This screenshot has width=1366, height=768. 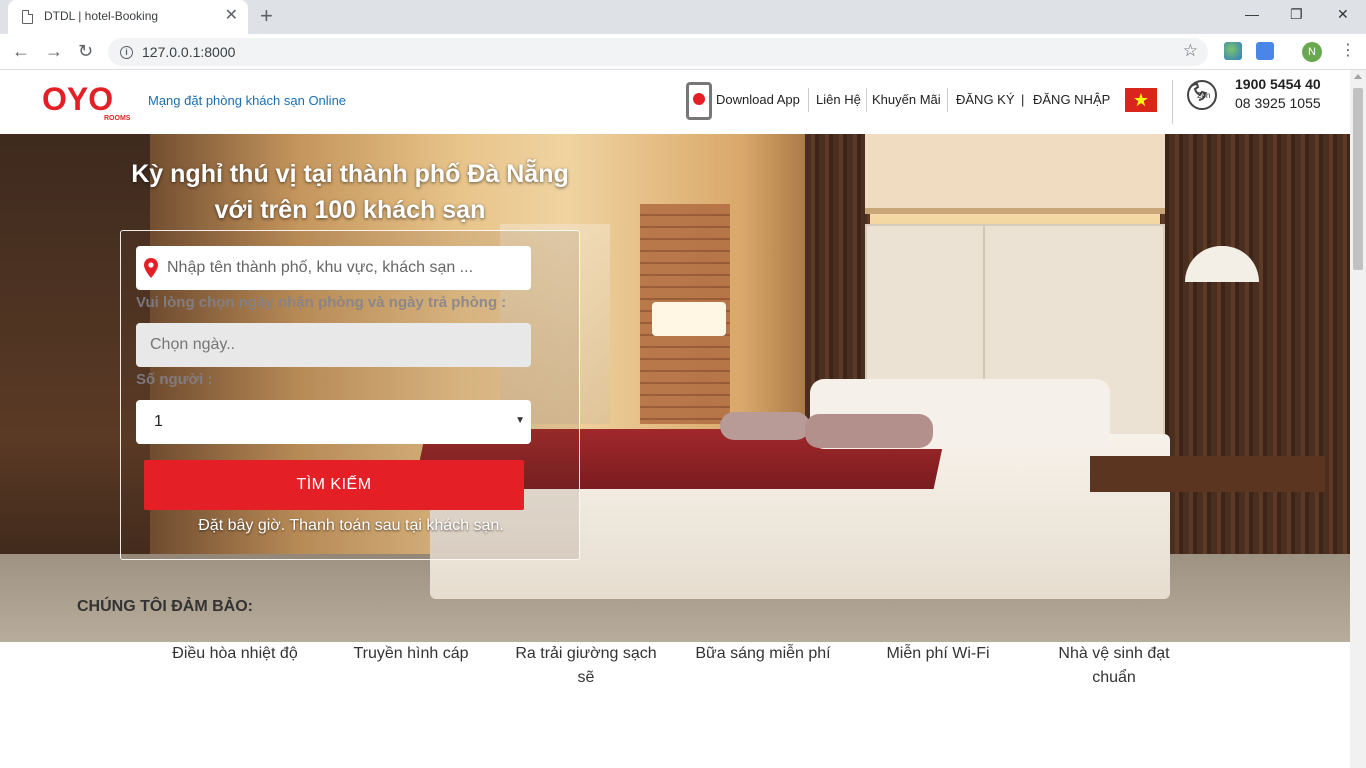 What do you see at coordinates (763, 653) in the screenshot?
I see `amenity-item: Bữa sáng miễn phí` at bounding box center [763, 653].